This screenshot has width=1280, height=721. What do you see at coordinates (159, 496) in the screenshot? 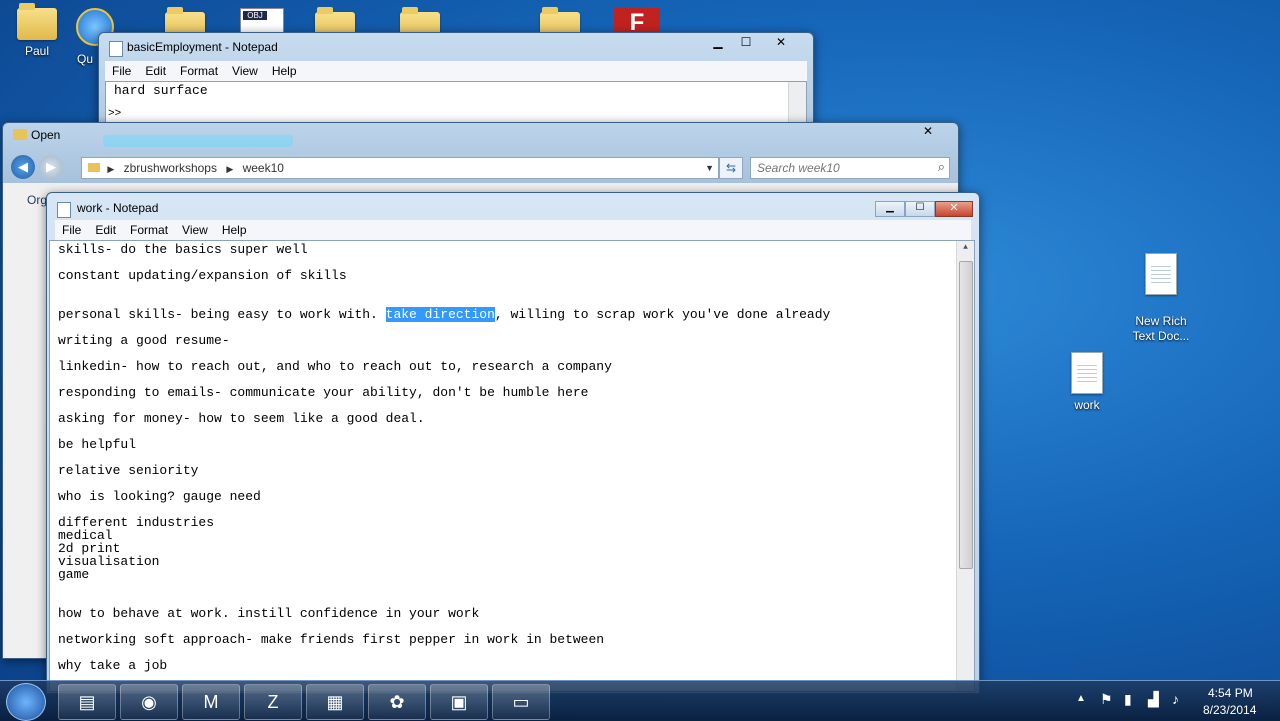
I see `text-line: who is looking? gauge need` at bounding box center [159, 496].